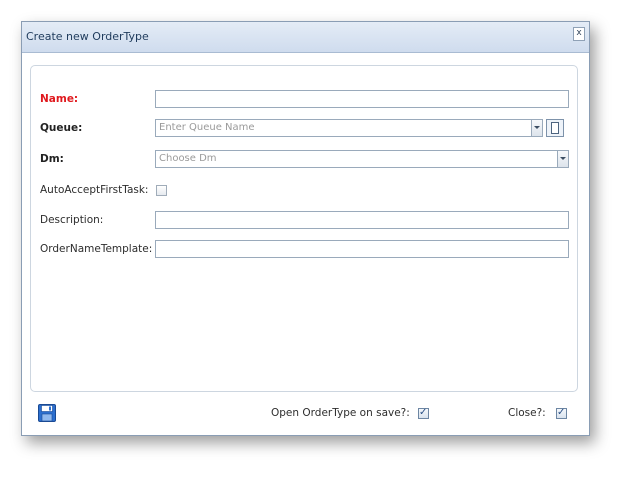 This screenshot has width=632, height=479. I want to click on name-input, so click(362, 99).